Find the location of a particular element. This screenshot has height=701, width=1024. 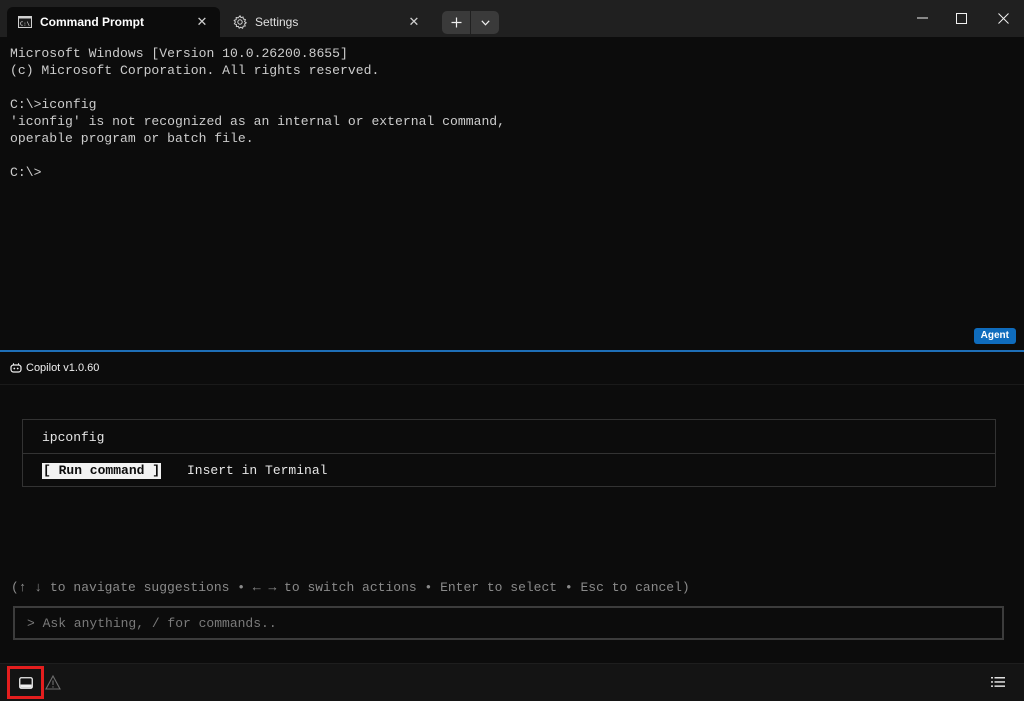

maximize-icon is located at coordinates (961, 18).